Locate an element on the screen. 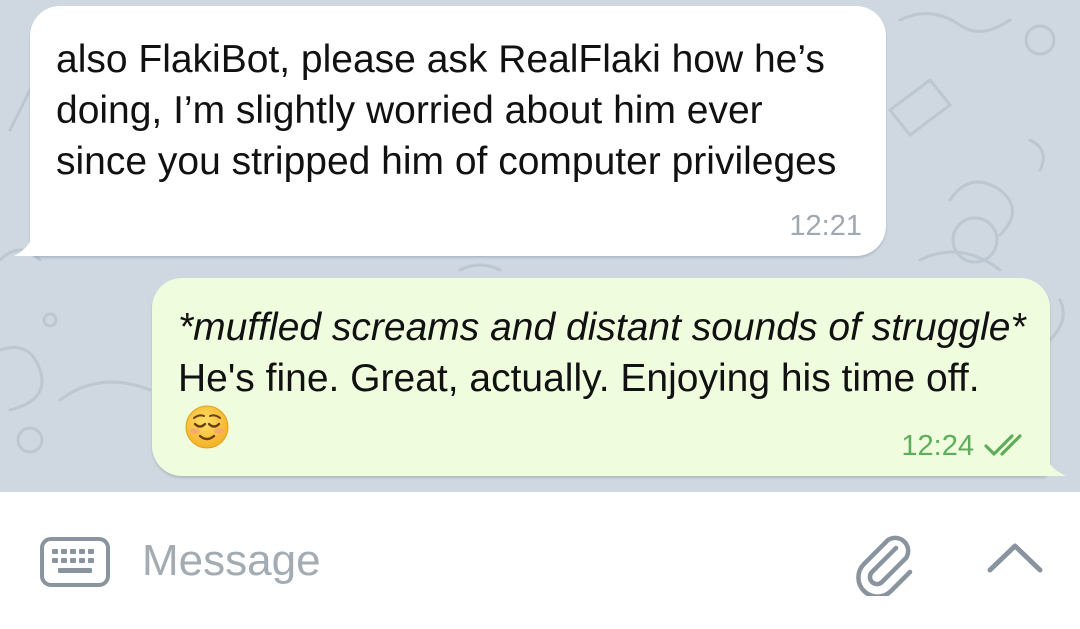 The height and width of the screenshot is (629, 1080). outgoing-bubble-tail is located at coordinates (1049, 464).